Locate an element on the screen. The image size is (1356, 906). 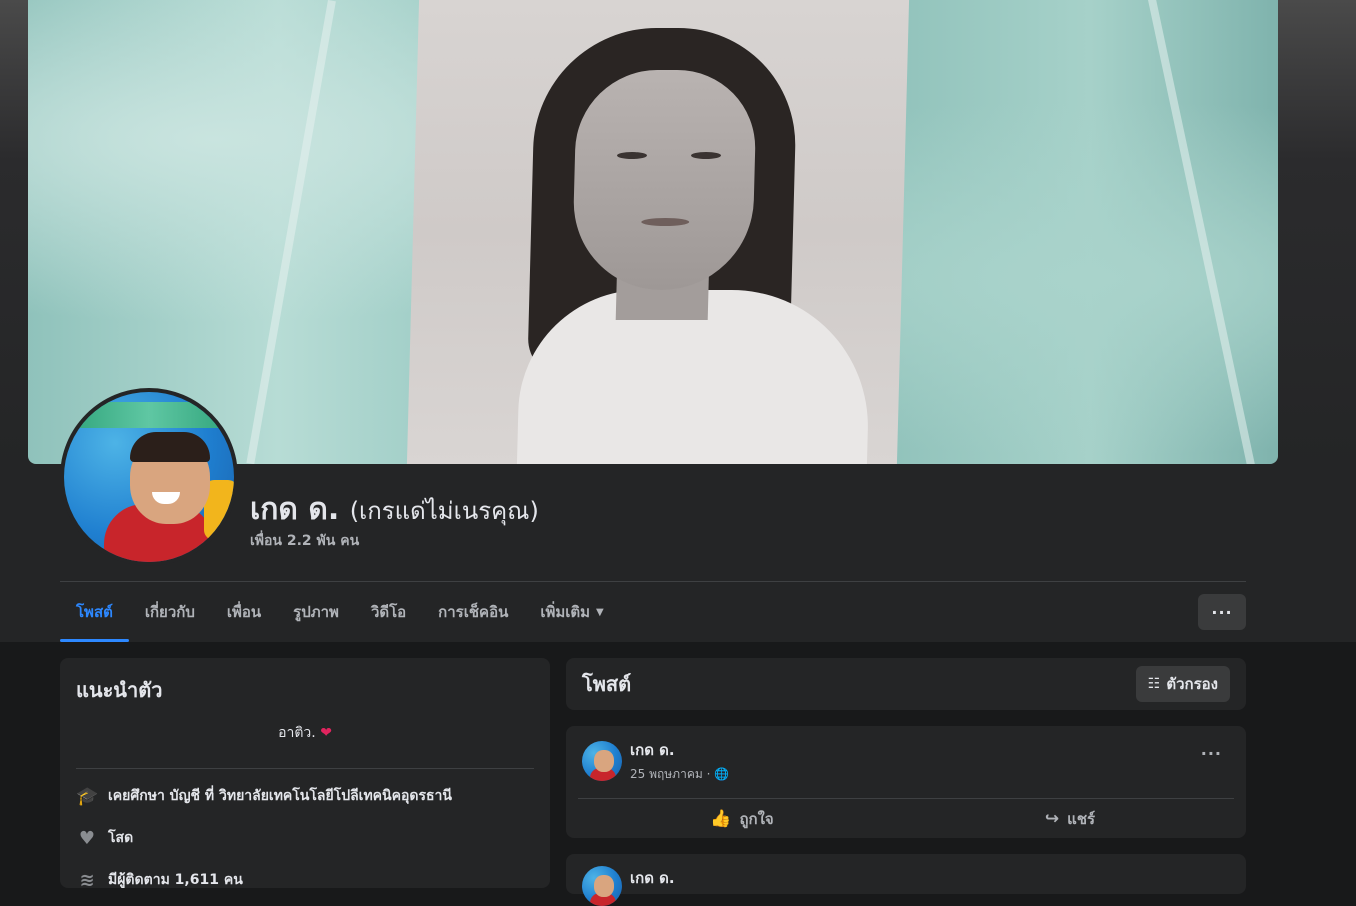
post-card: เกด ด. 25 พฤษภาคม · 🌐 ··· 👍 ถูกใจ ↪ แชร์ is located at coordinates (906, 782).